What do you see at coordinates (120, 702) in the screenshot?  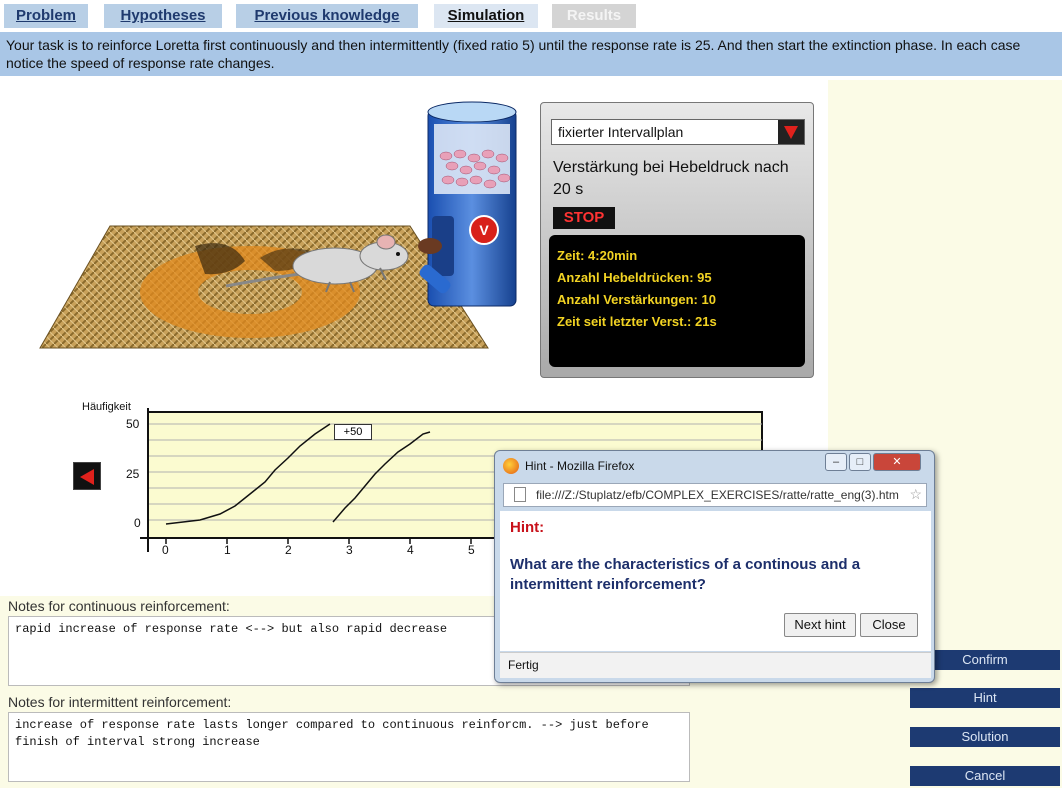 I see `intermittent-notes-label: Notes for intermittent reinforcement:` at bounding box center [120, 702].